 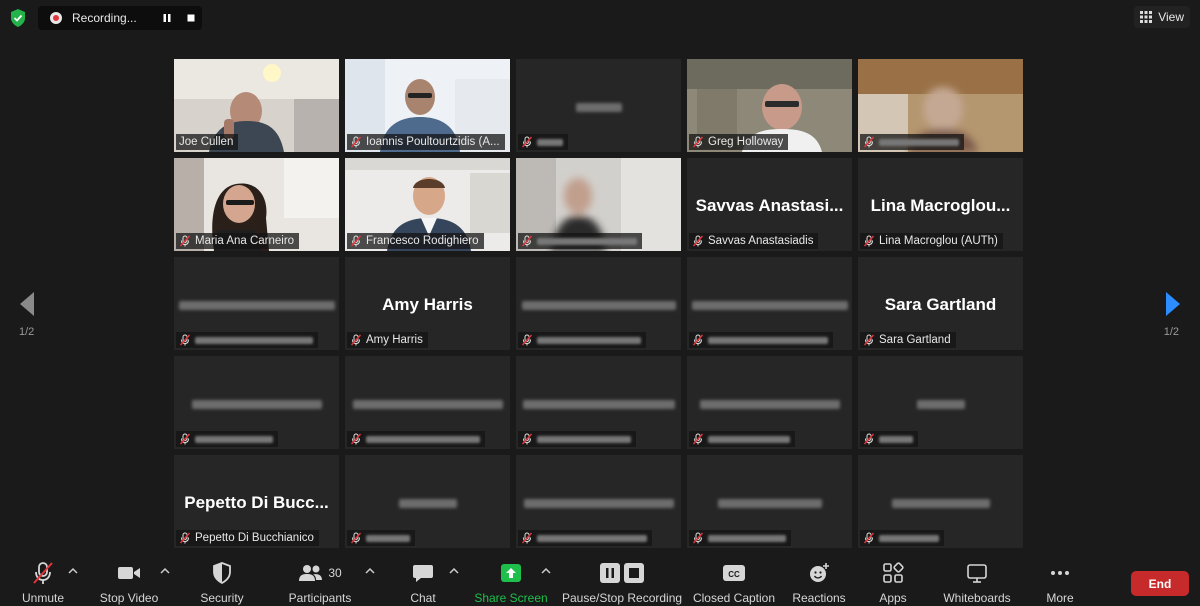 I want to click on reactions-button: Reactions, so click(x=819, y=583).